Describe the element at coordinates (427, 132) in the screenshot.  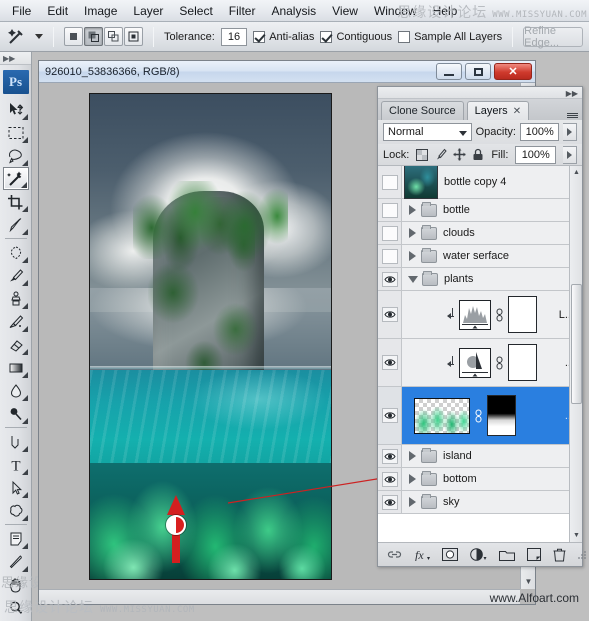
I see `blend-mode-select: Normal` at that location.